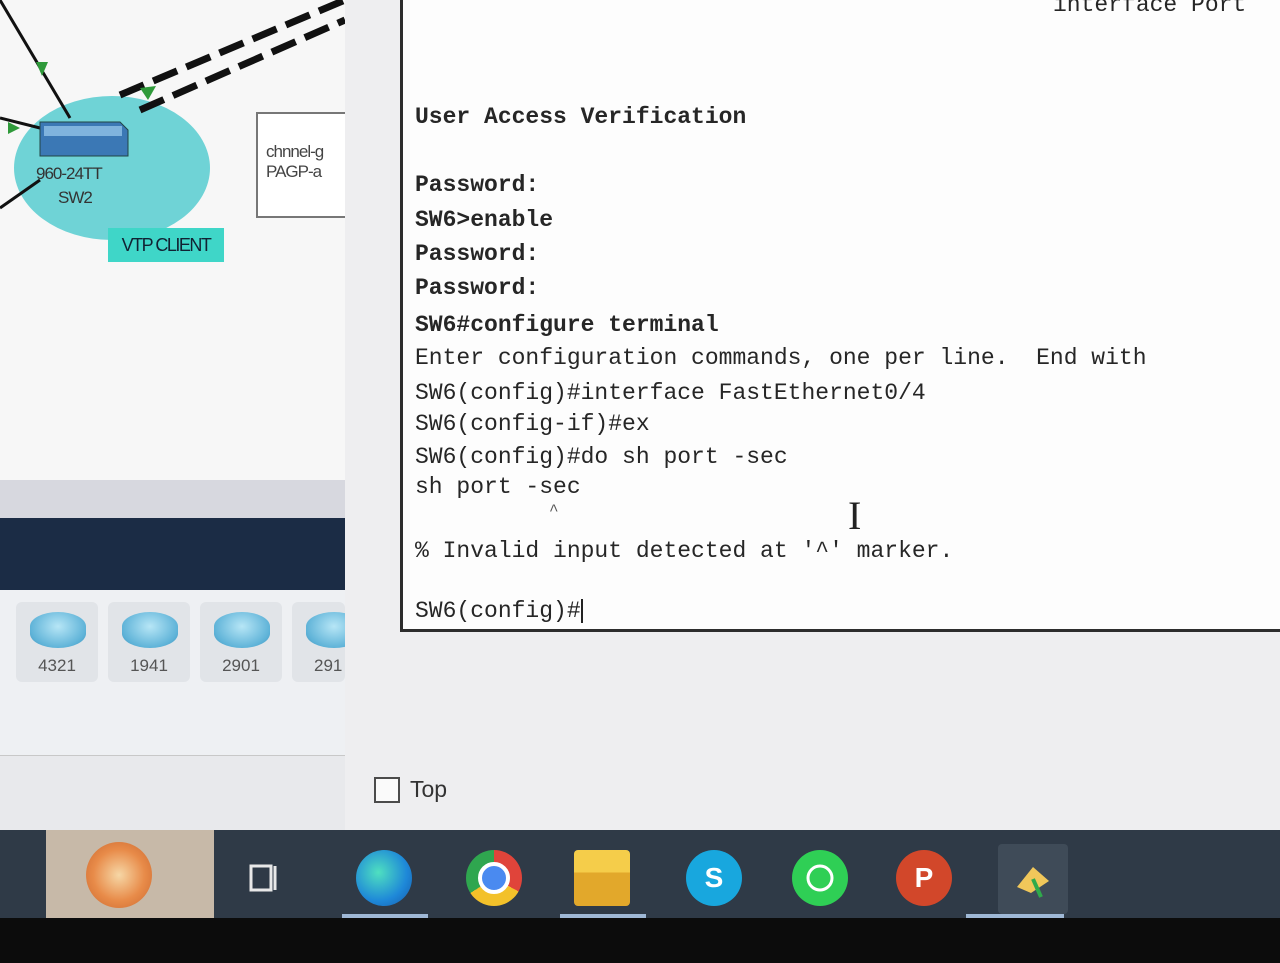  Describe the element at coordinates (581, 610) in the screenshot. I see `text-cursor` at that location.